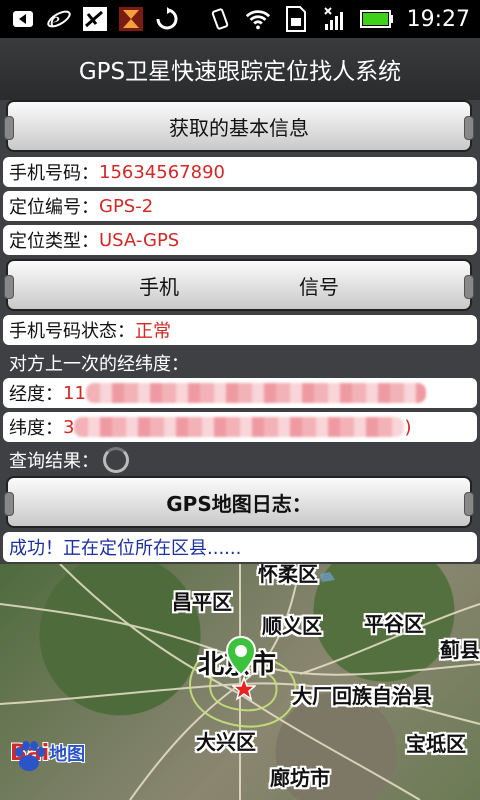  I want to click on map-label-langfang: 廊坊市, so click(300, 778).